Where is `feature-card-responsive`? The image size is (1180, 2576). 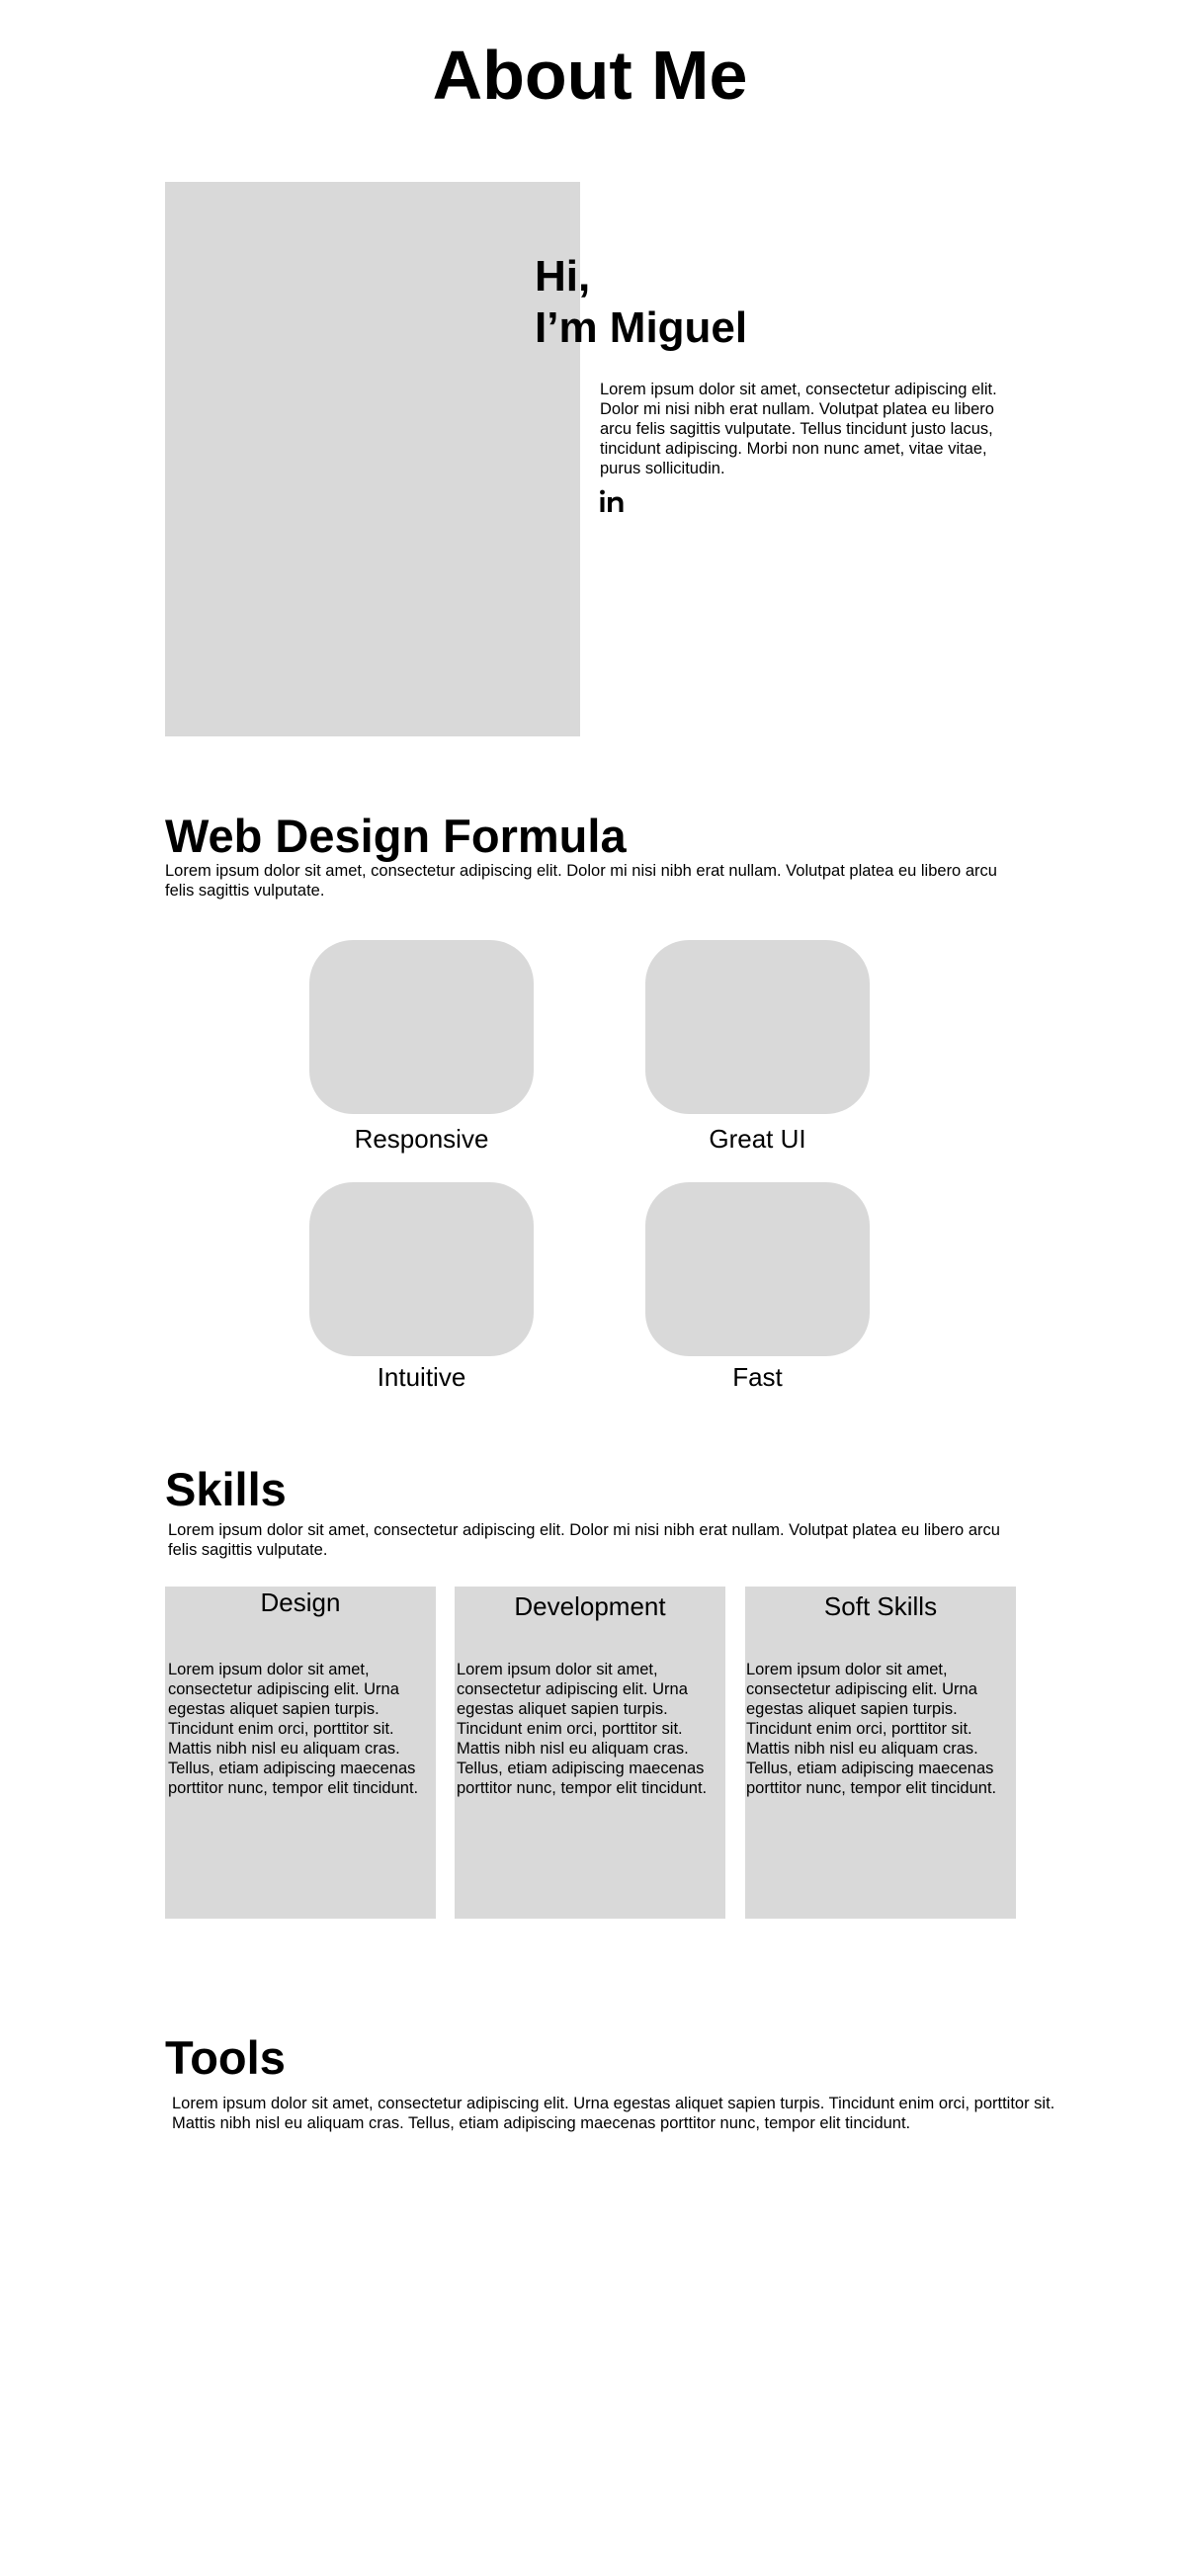 feature-card-responsive is located at coordinates (421, 1027).